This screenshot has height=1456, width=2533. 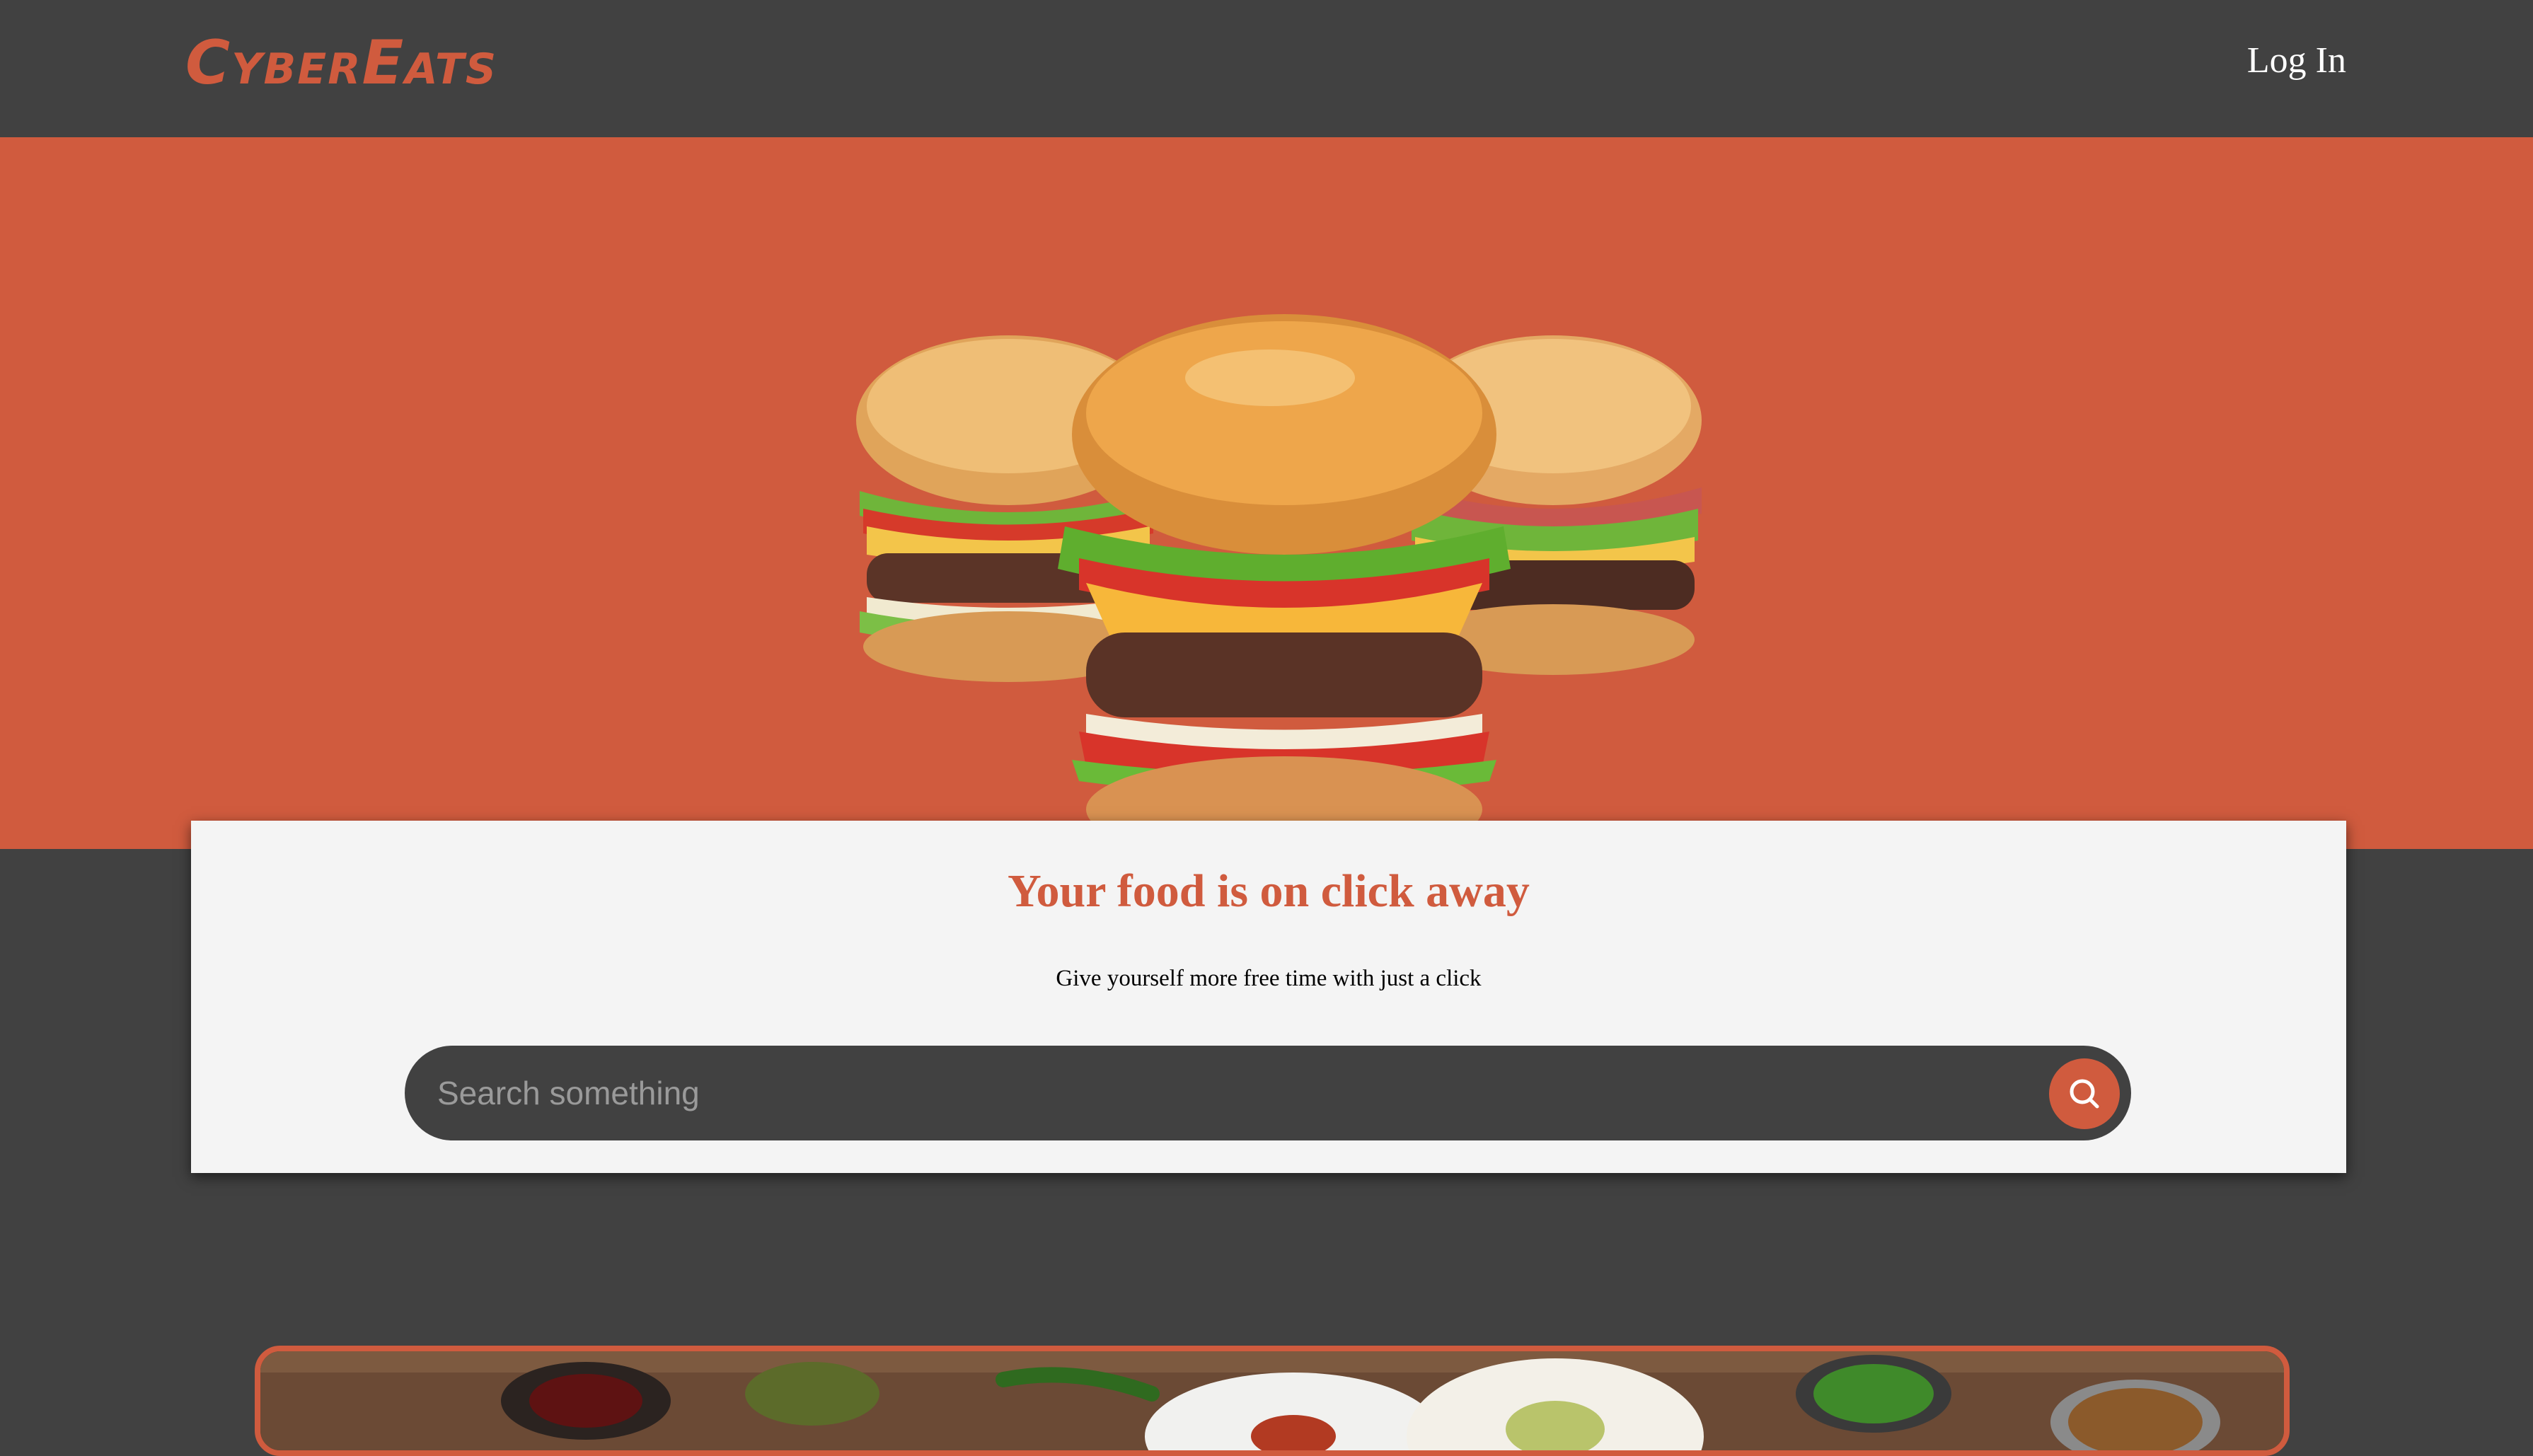 I want to click on login-link: Log In, so click(x=2296, y=60).